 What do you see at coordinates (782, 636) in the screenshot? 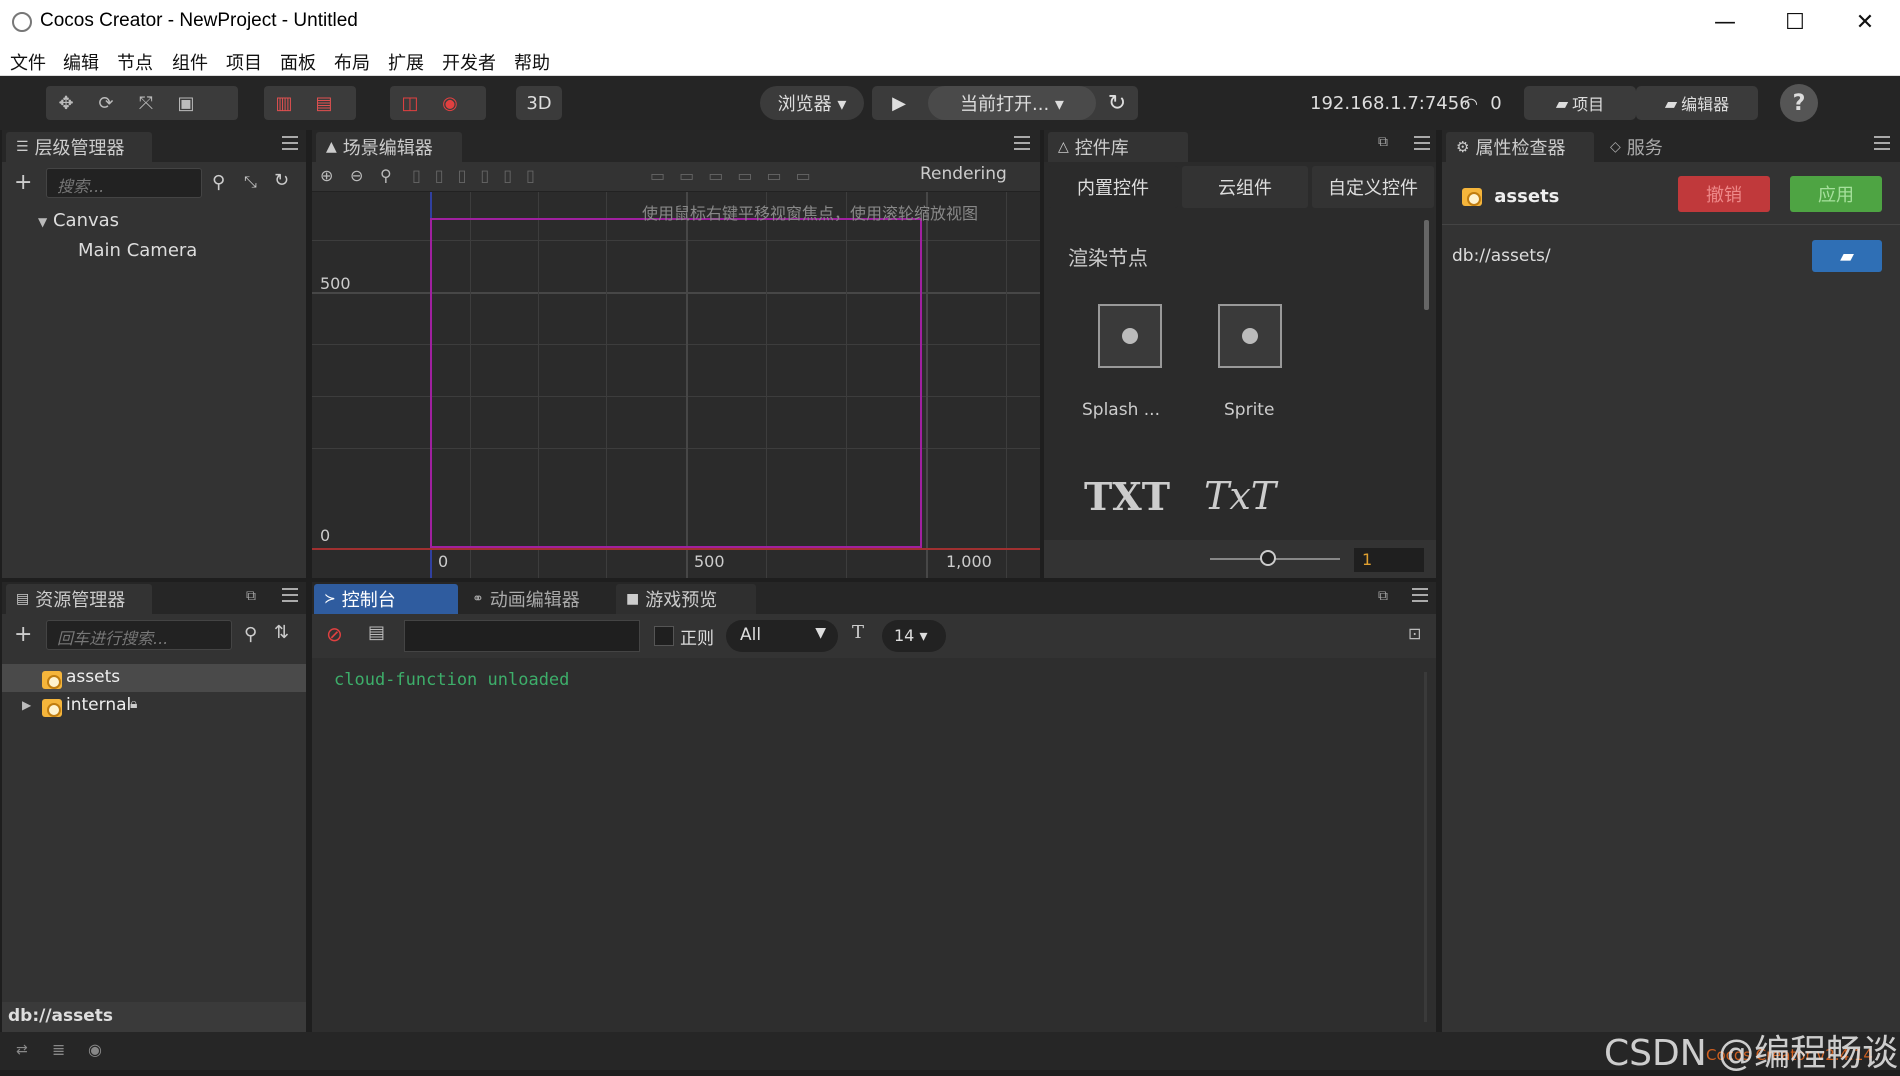
I see `log-level-select: All ▼` at bounding box center [782, 636].